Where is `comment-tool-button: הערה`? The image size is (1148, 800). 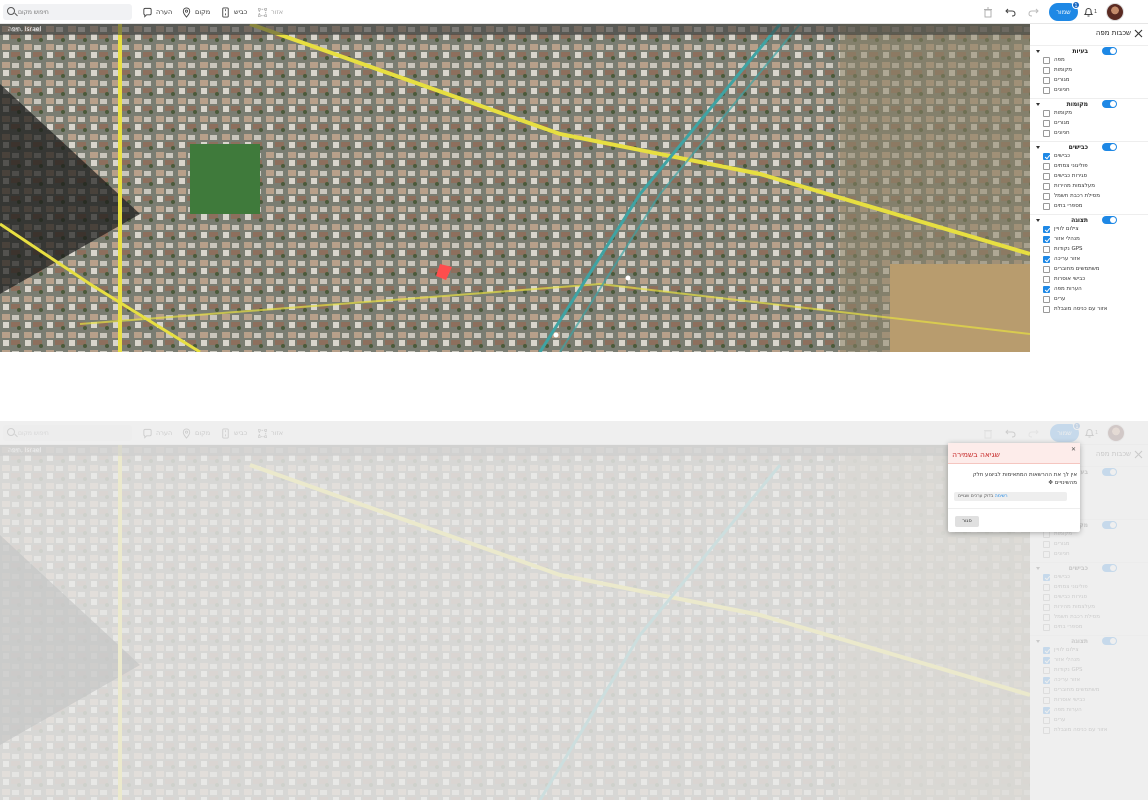
comment-tool-button: הערה is located at coordinates (157, 12).